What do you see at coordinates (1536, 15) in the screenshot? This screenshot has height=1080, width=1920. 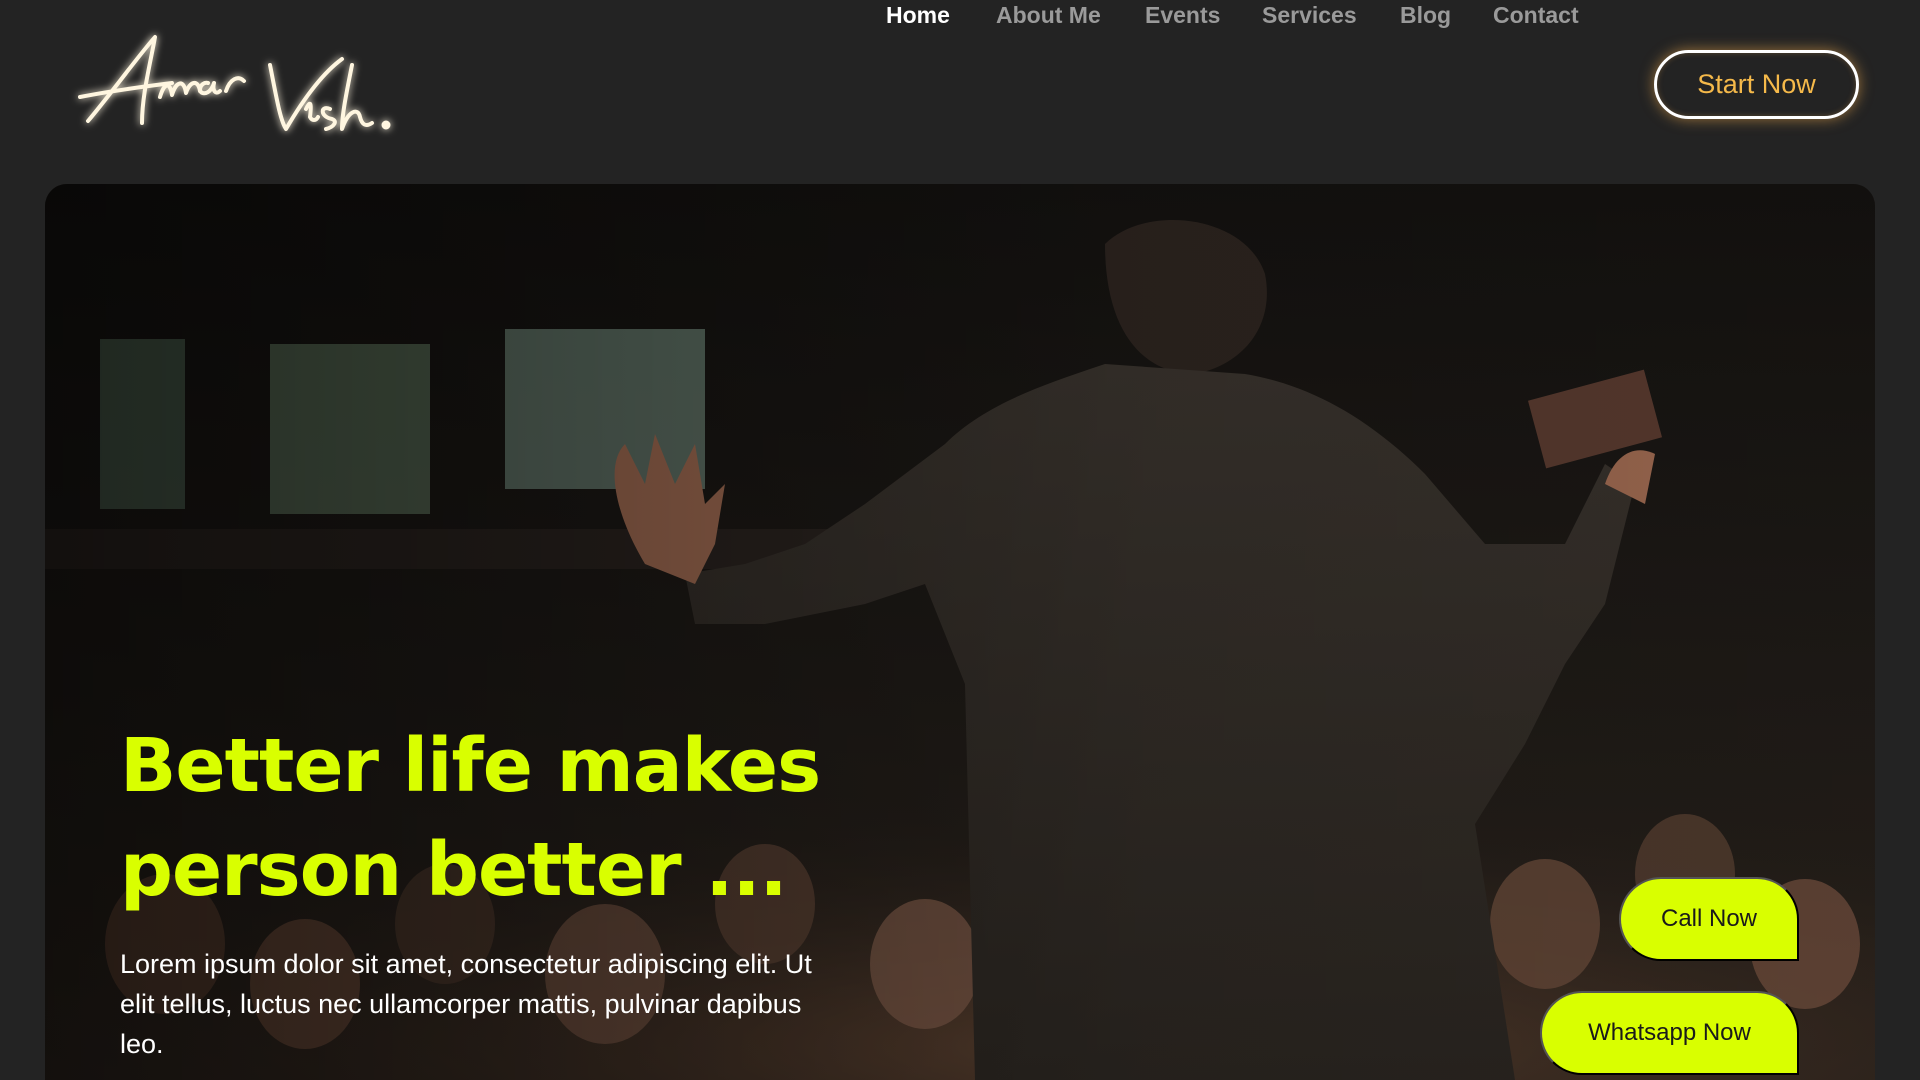 I see `nav-contact: Contact` at bounding box center [1536, 15].